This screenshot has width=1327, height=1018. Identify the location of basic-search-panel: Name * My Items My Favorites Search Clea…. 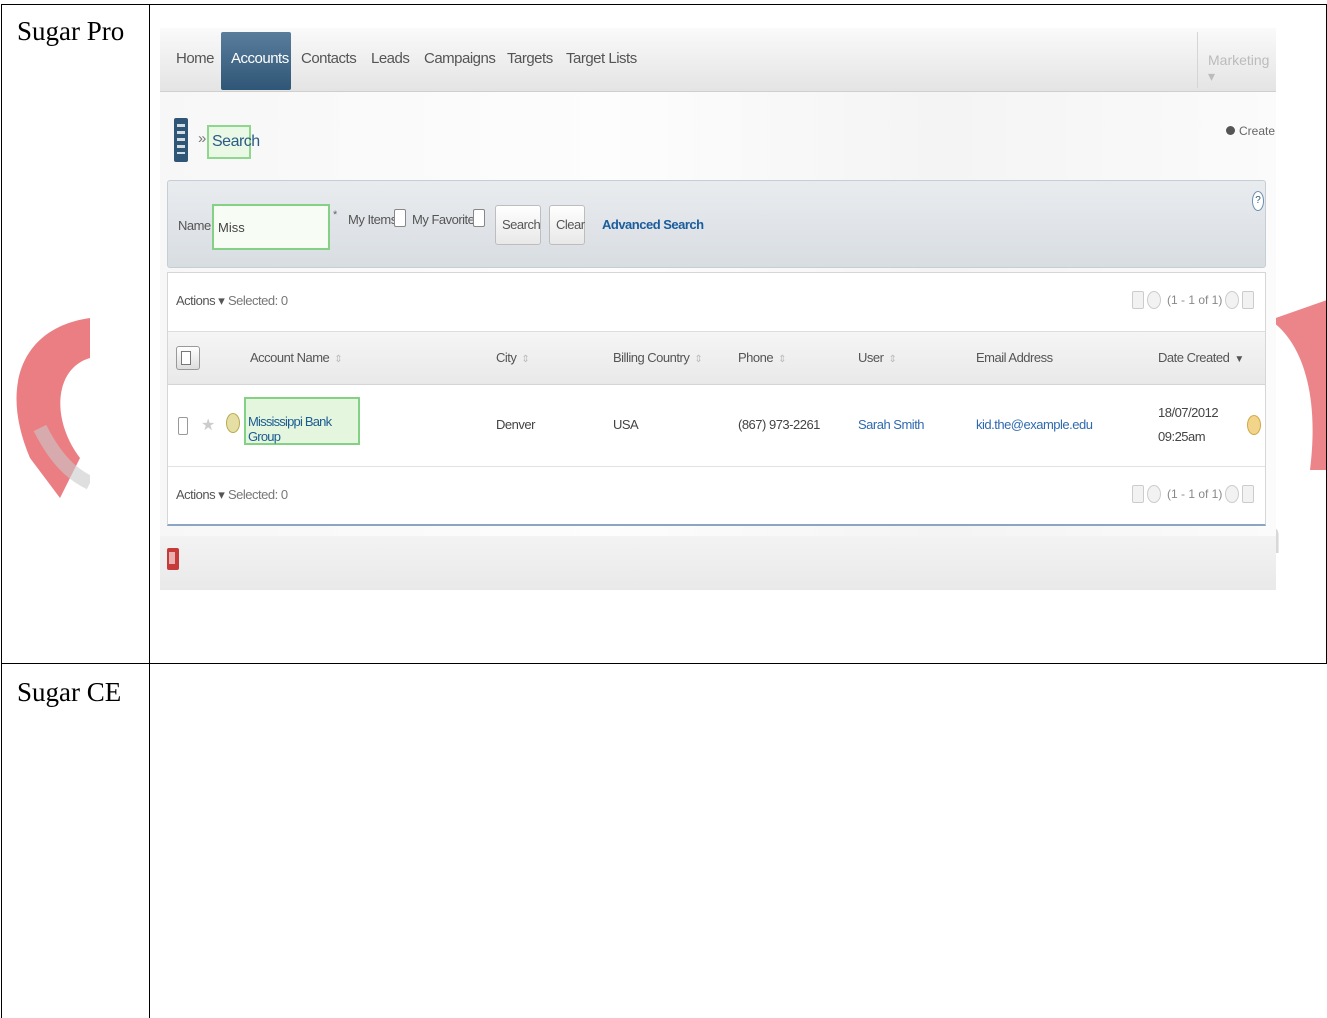
(716, 224).